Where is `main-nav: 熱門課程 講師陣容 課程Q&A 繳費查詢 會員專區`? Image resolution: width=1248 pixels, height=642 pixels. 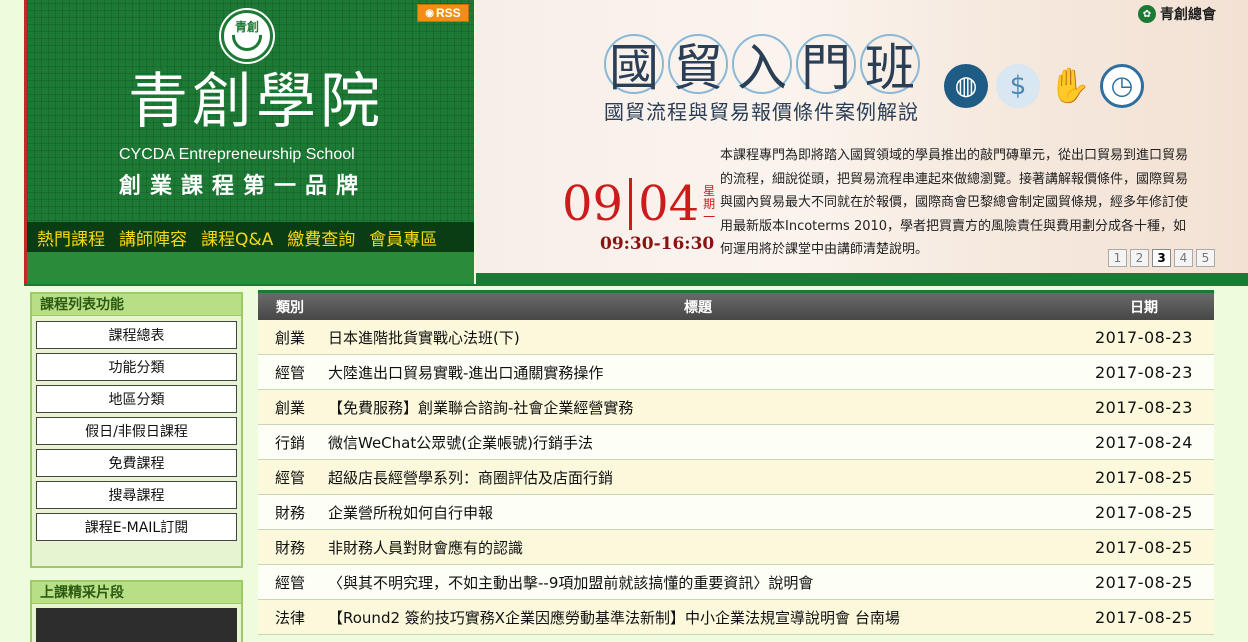 main-nav: 熱門課程 講師陣容 課程Q&A 繳費查詢 會員專區 is located at coordinates (250, 237).